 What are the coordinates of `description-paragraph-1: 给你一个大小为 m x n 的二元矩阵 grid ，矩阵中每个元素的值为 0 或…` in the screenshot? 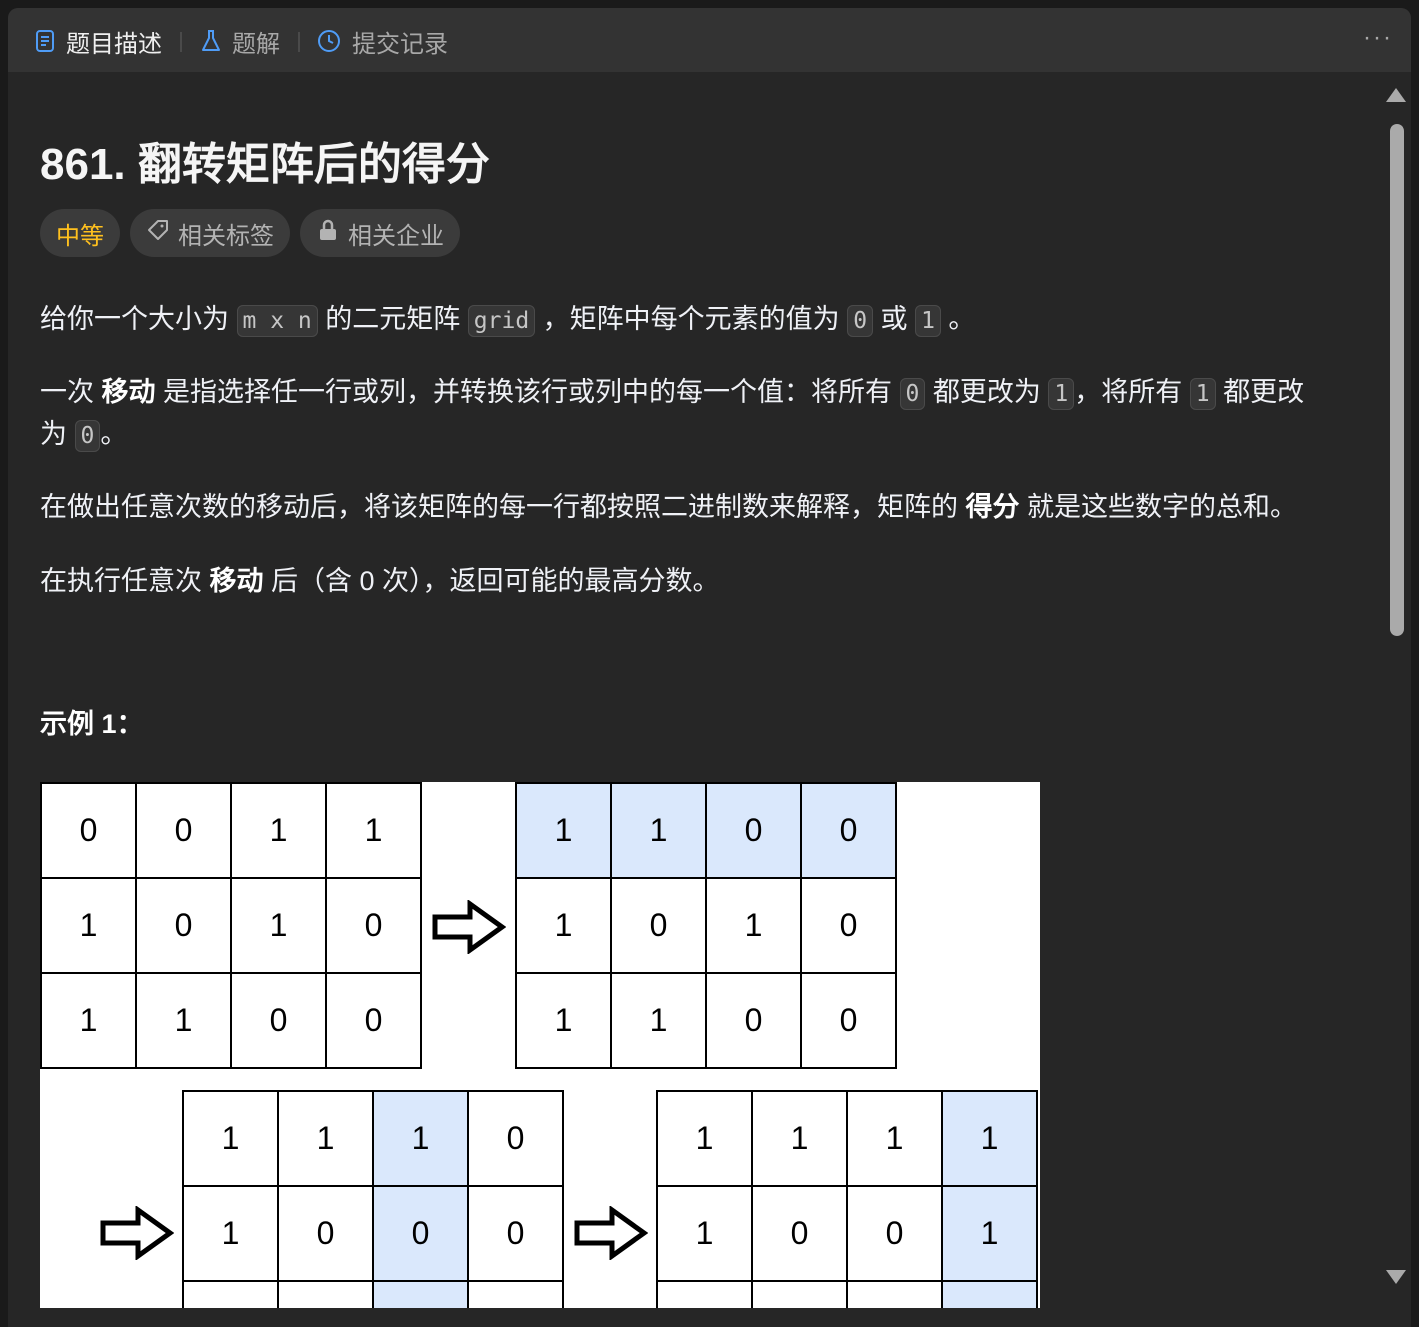 It's located at (507, 320).